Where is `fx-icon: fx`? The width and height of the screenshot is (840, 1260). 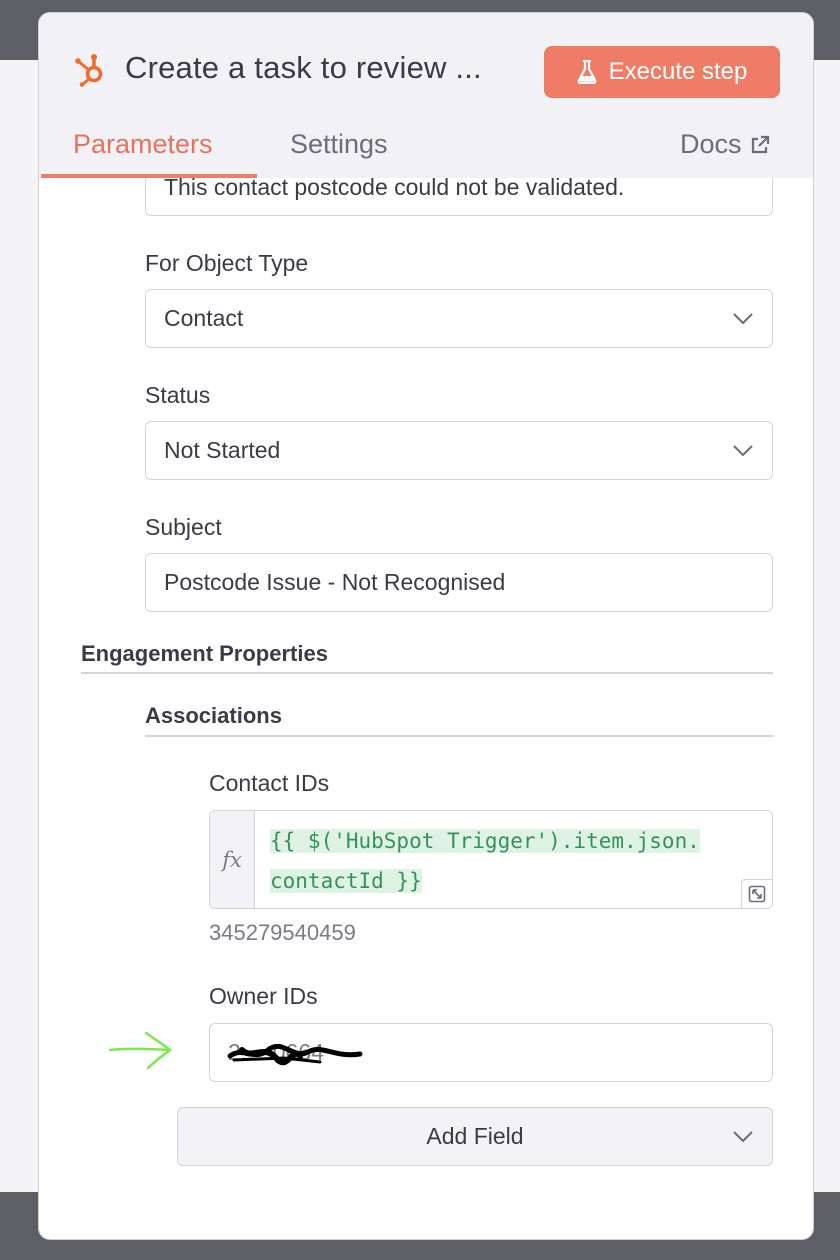
fx-icon: fx is located at coordinates (232, 859).